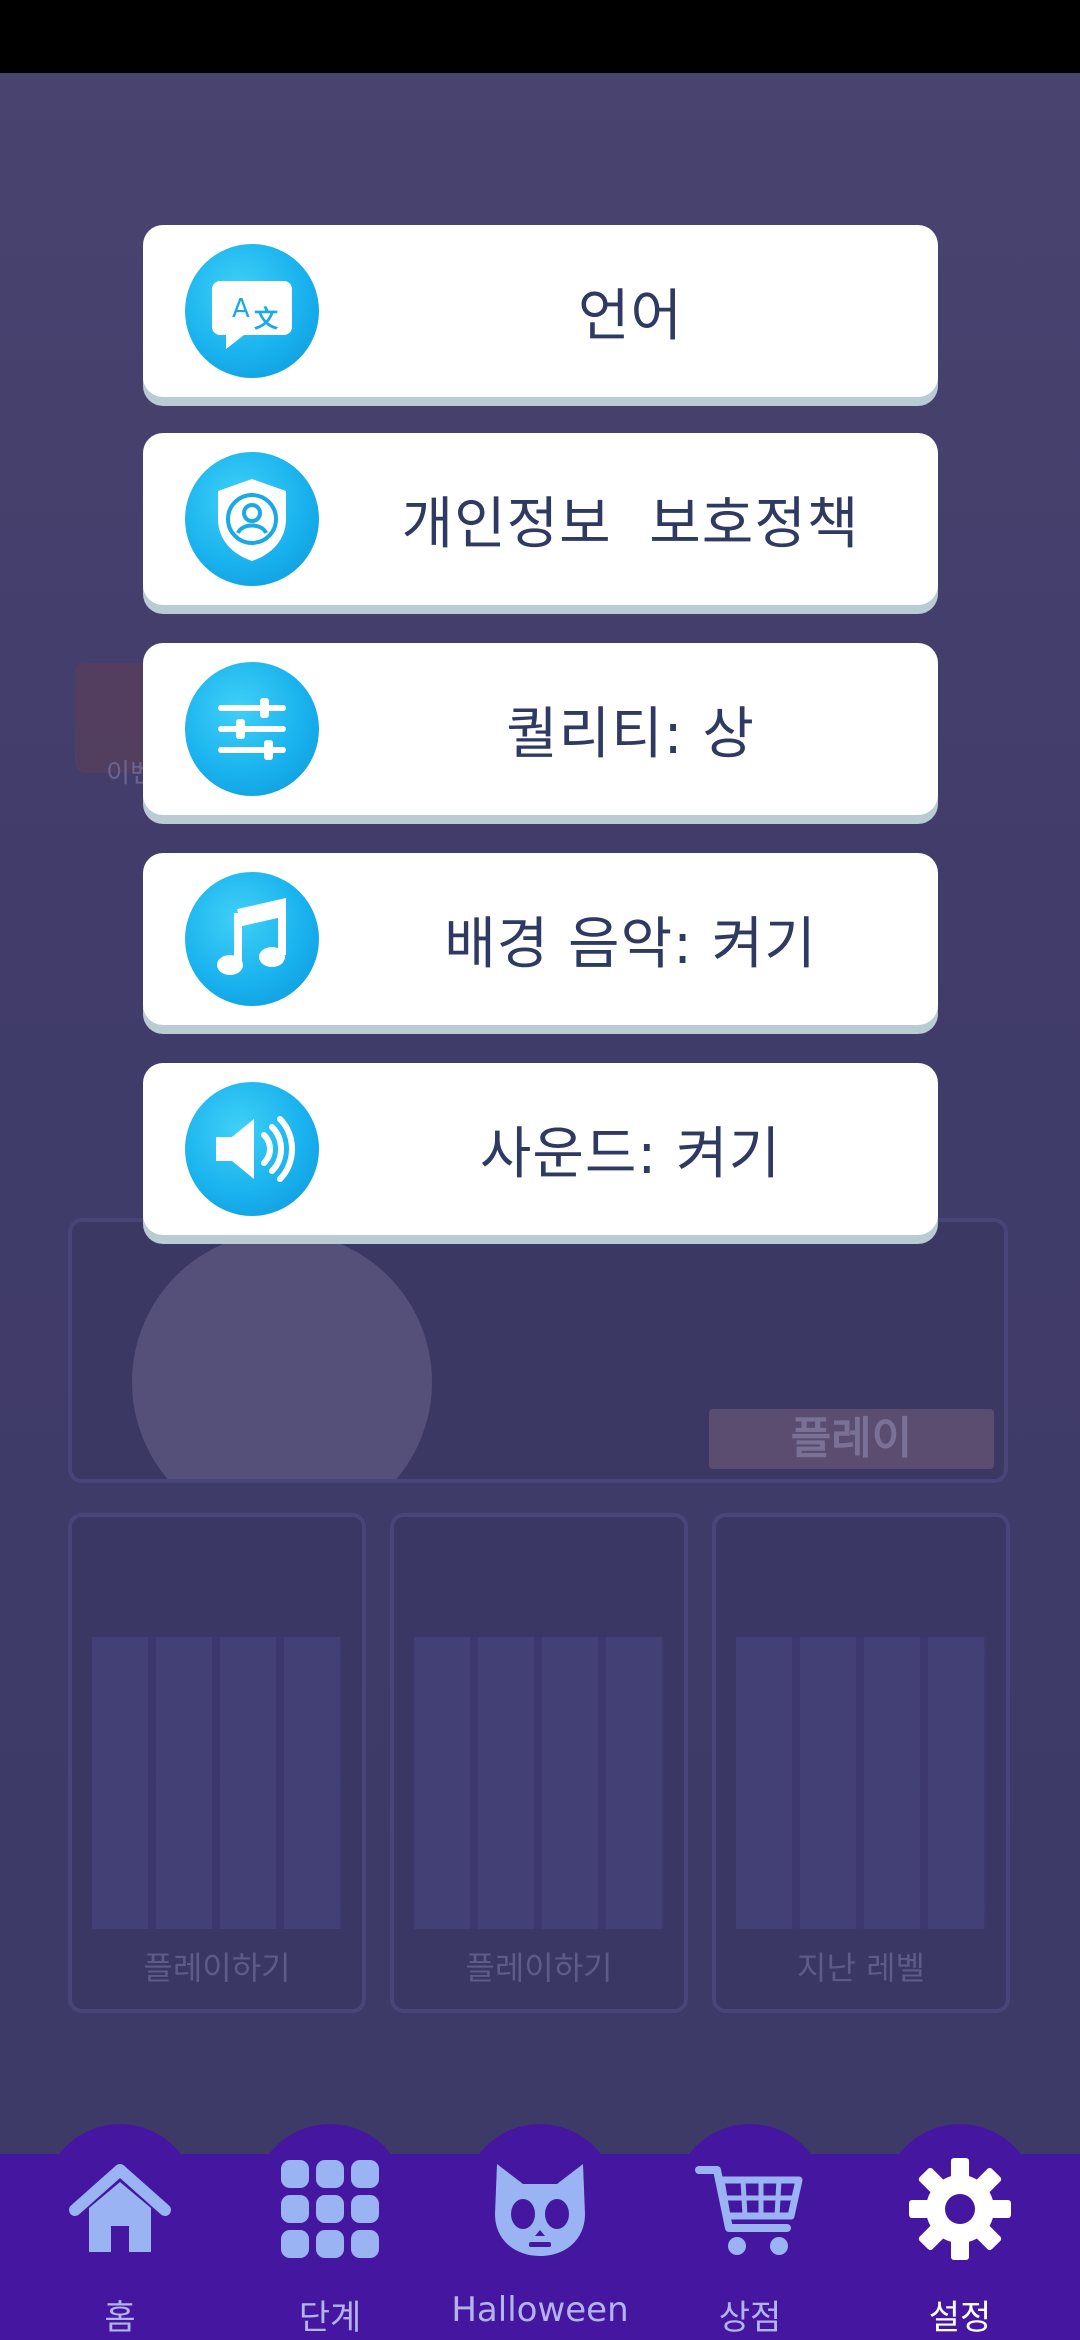 This screenshot has width=1080, height=2340. I want to click on svg-text: 文, so click(266, 319).